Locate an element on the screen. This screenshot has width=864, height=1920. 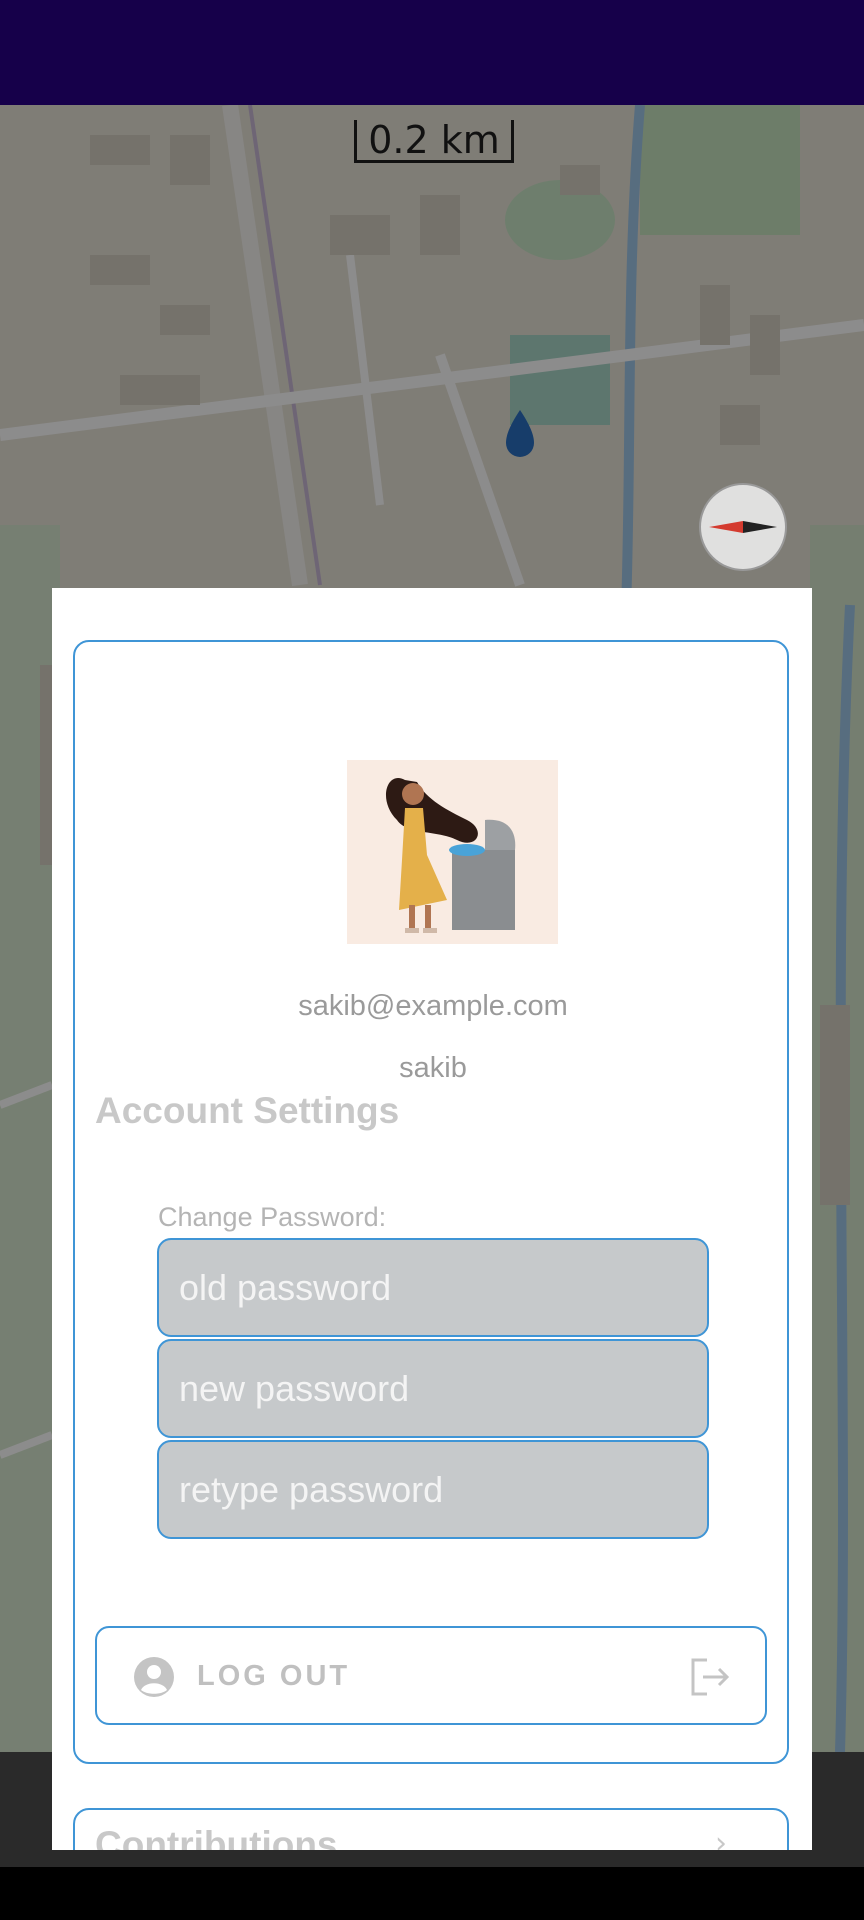
logout-label: LOG OUT is located at coordinates (274, 1676).